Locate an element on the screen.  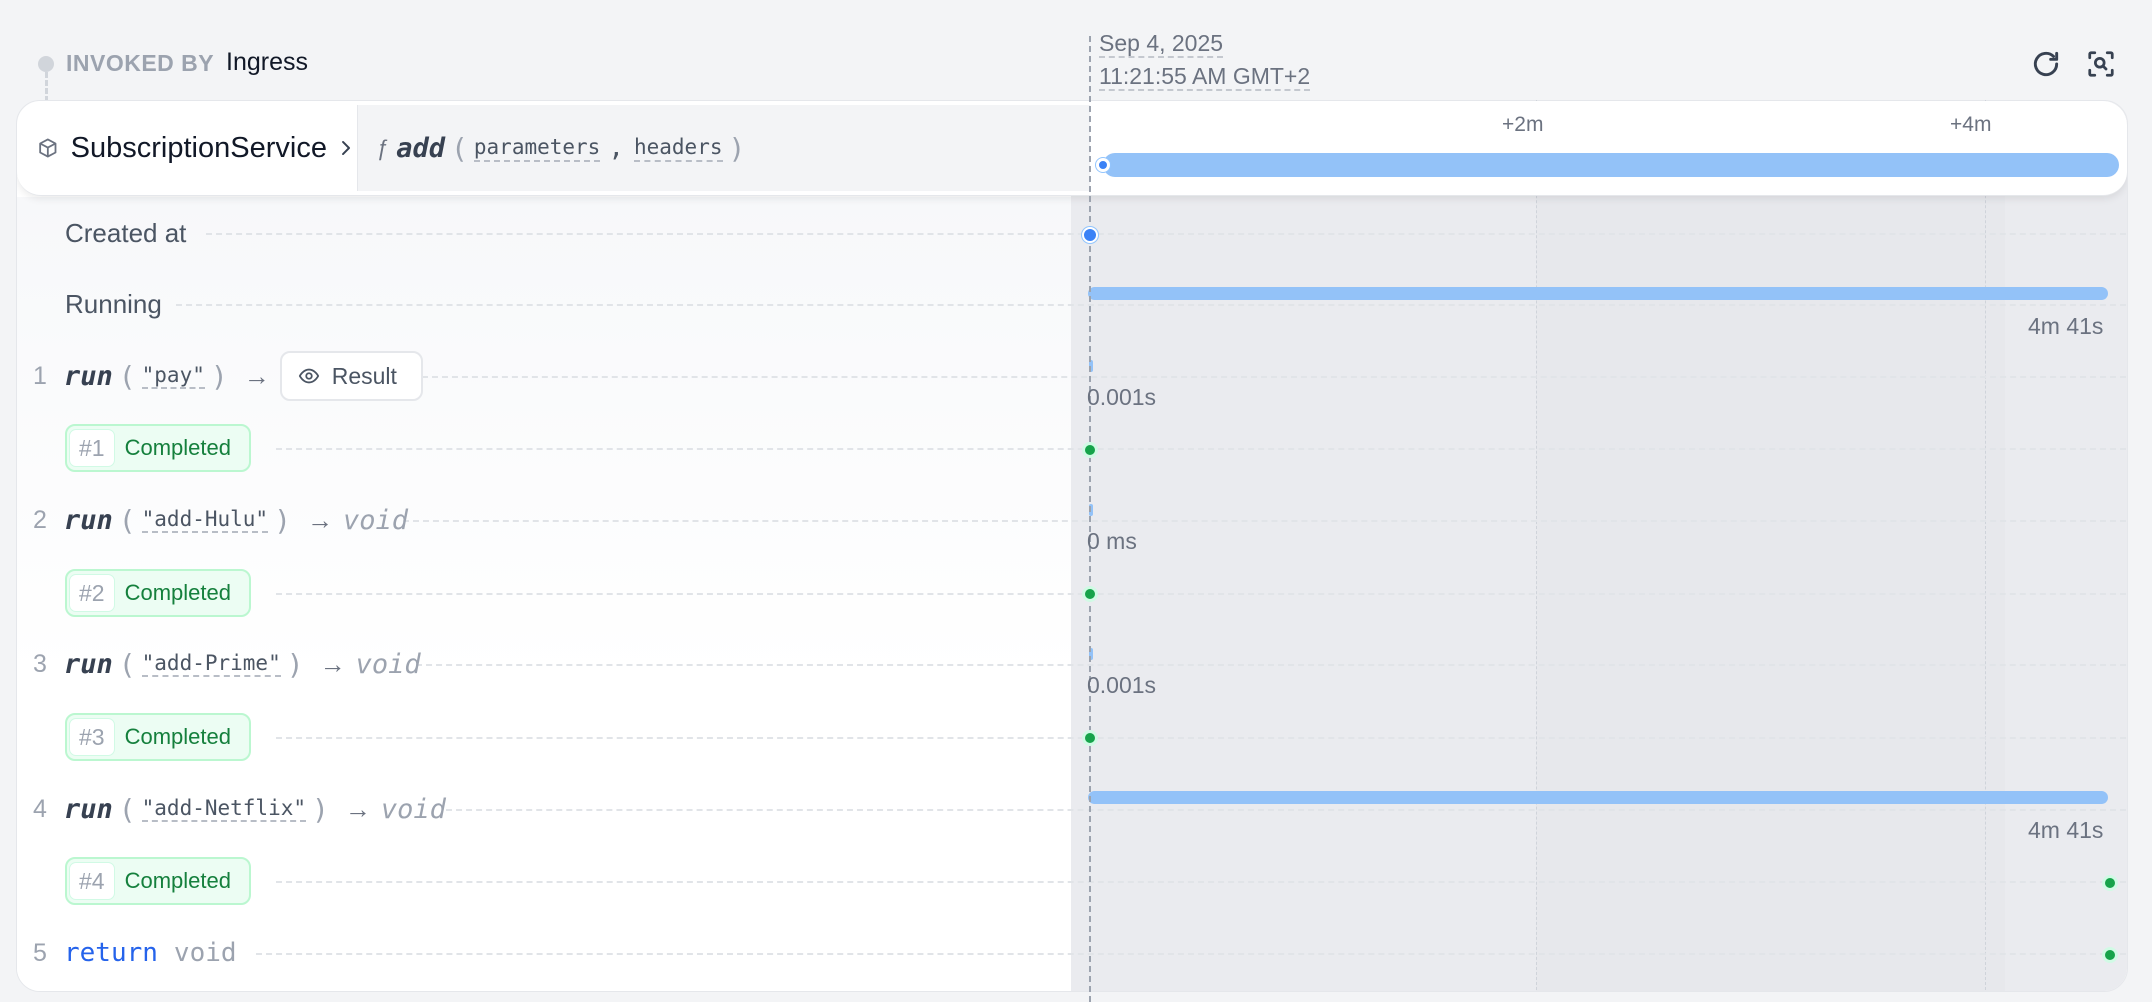
run-name: "pay" is located at coordinates (173, 376).